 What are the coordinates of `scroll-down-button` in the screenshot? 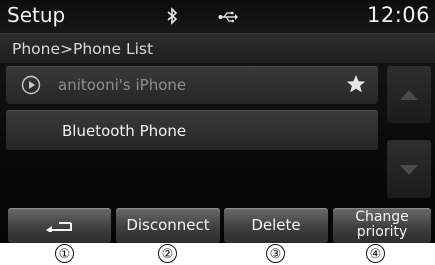 It's located at (409, 169).